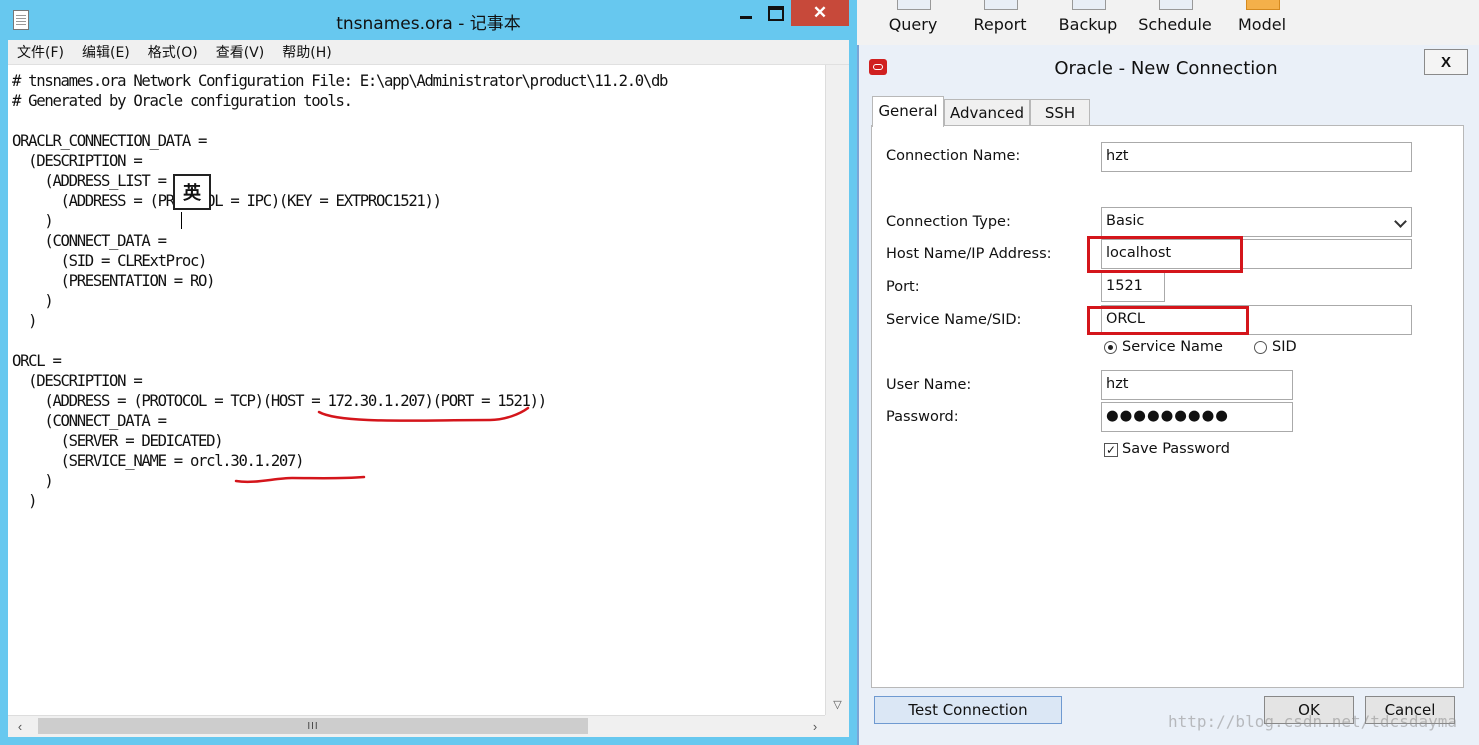 The width and height of the screenshot is (1479, 745). I want to click on service-name-underline, so click(300, 479).